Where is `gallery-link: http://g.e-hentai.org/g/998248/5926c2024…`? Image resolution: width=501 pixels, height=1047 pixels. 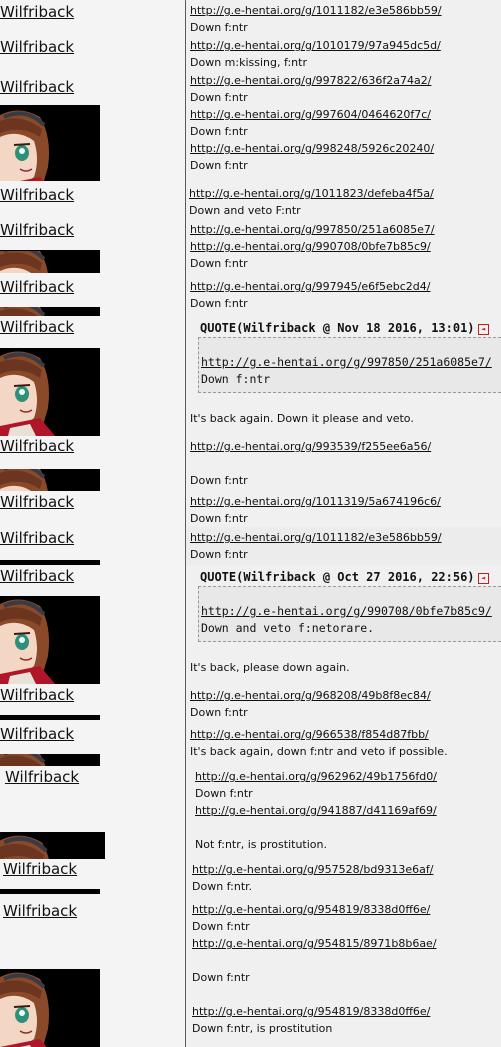 gallery-link: http://g.e-hentai.org/g/998248/5926c2024… is located at coordinates (345, 148).